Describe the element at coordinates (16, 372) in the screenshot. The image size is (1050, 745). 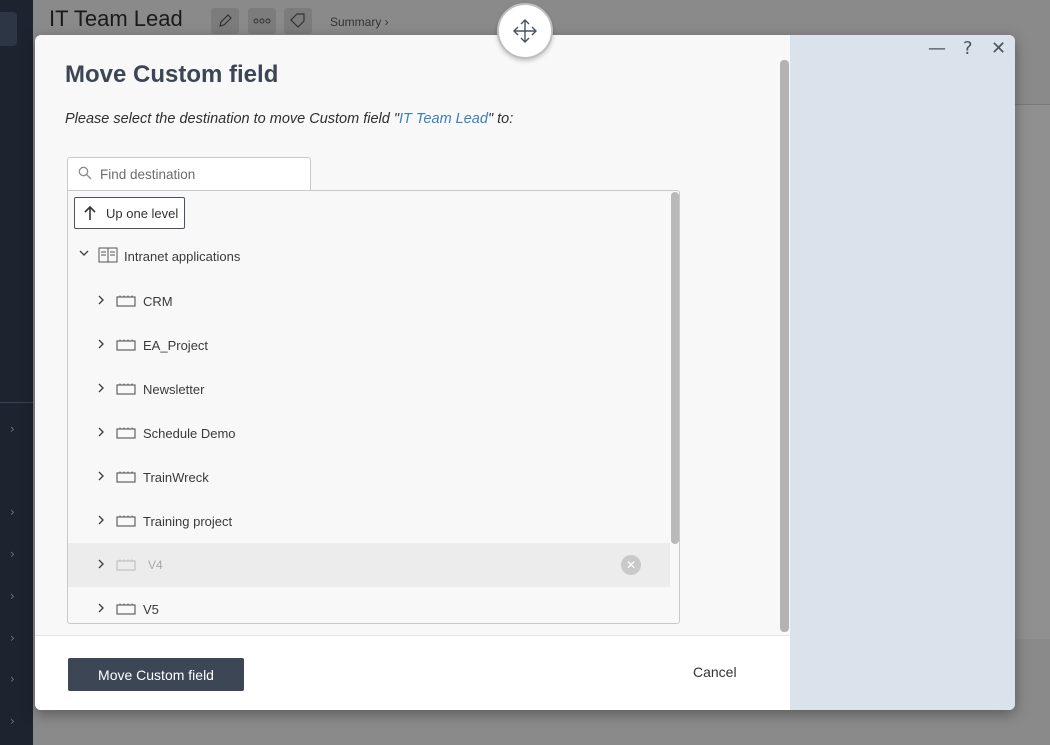
I see `app-sidebar: › › › › › › ›` at that location.